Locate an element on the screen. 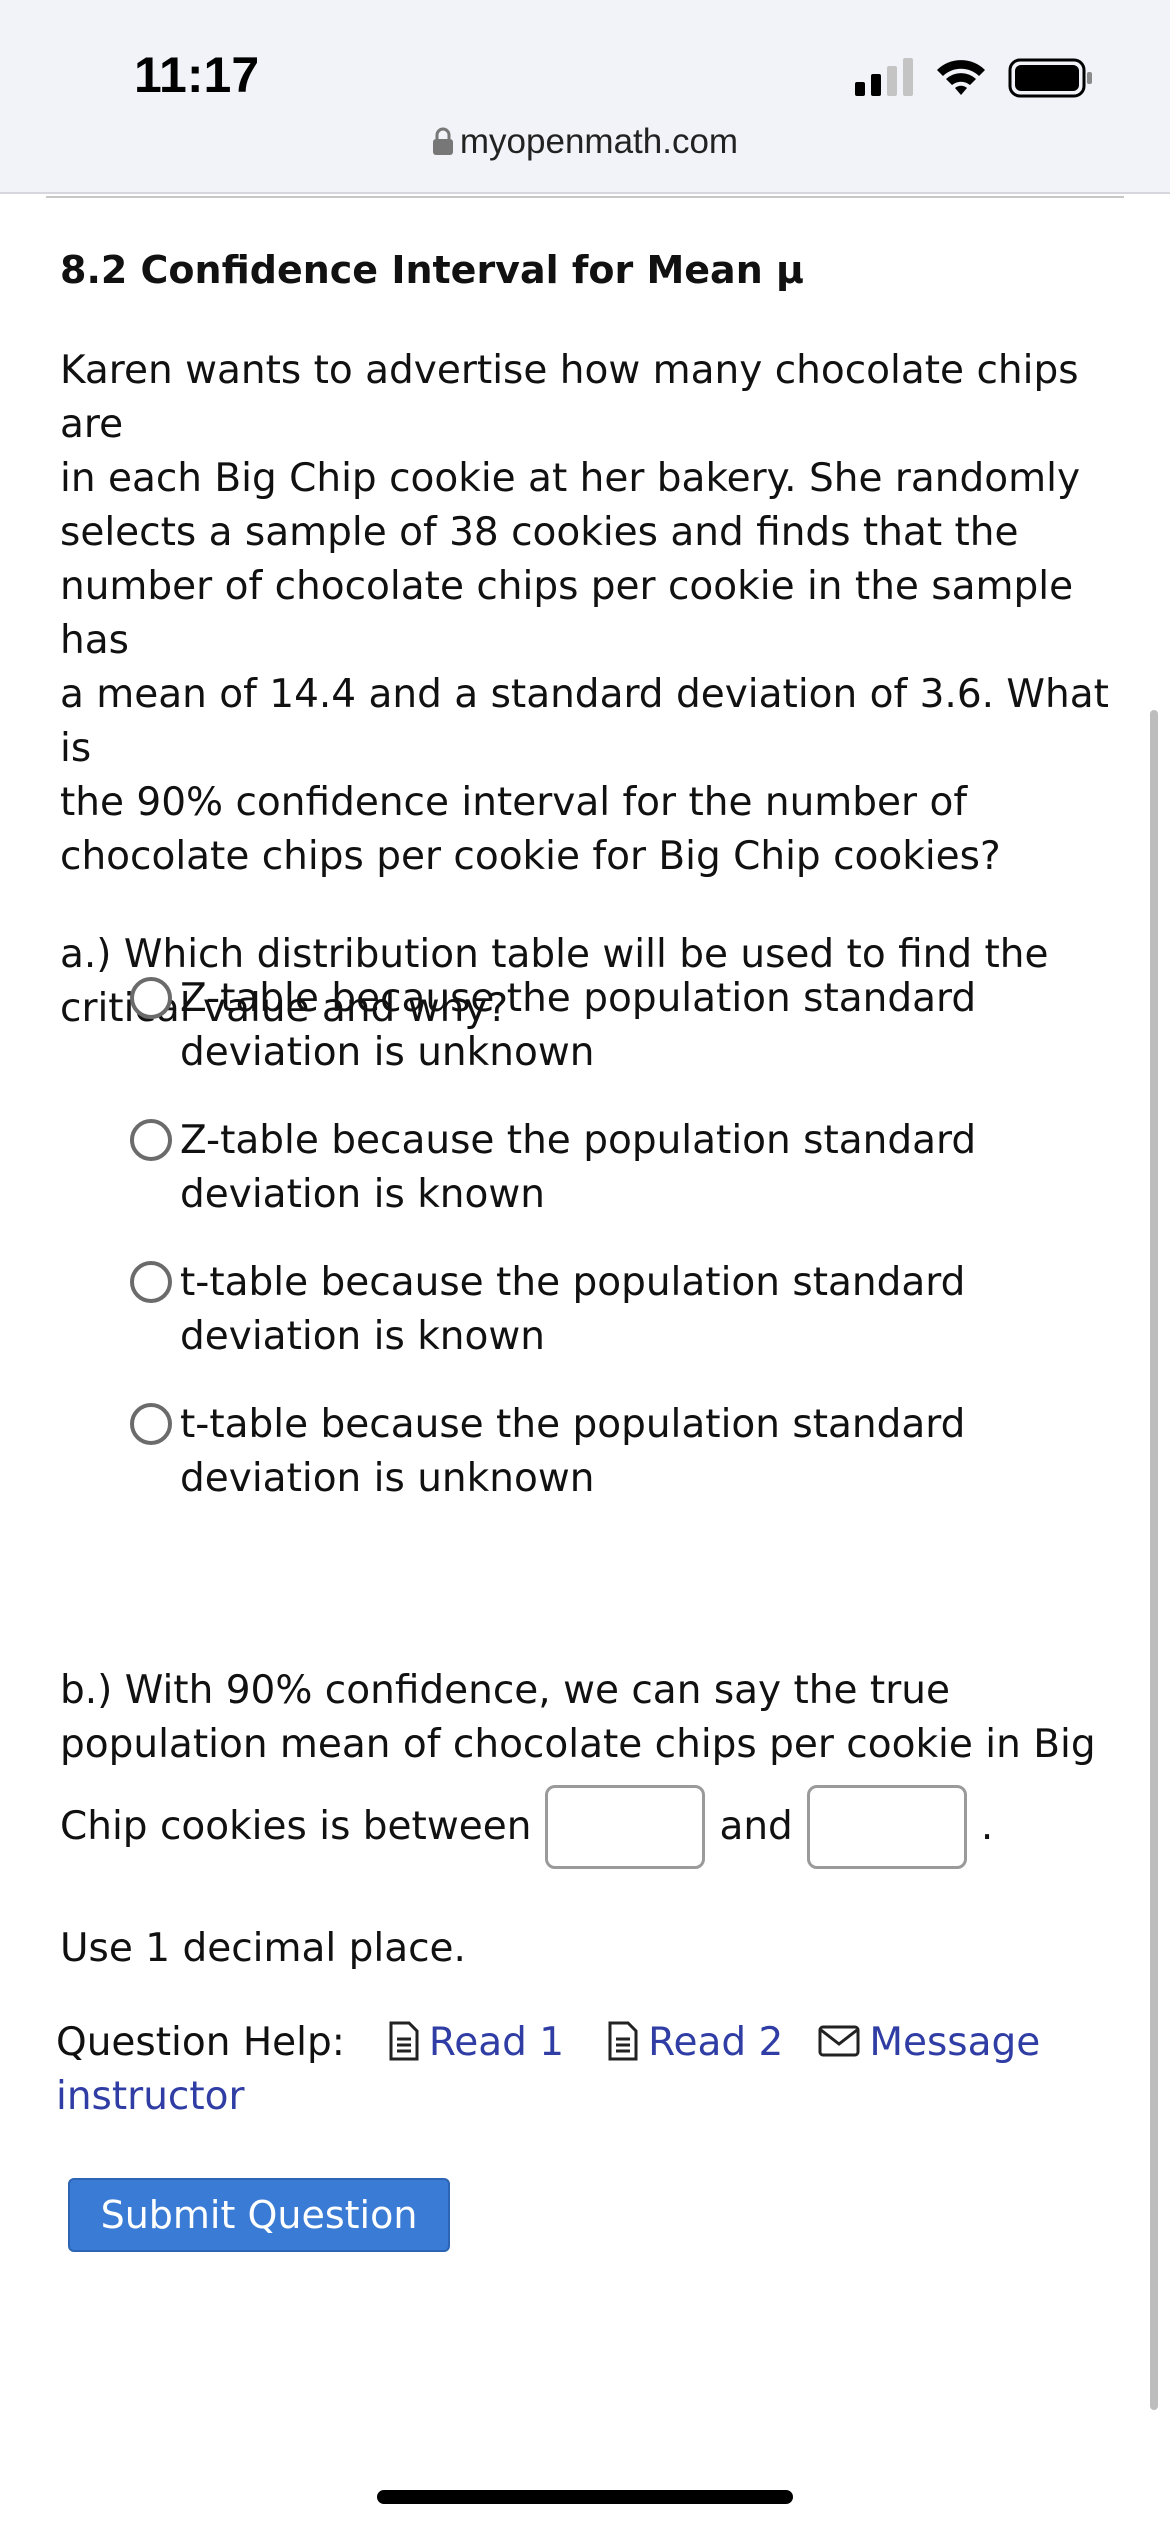 This screenshot has height=2532, width=1170. lock-icon is located at coordinates (442, 141).